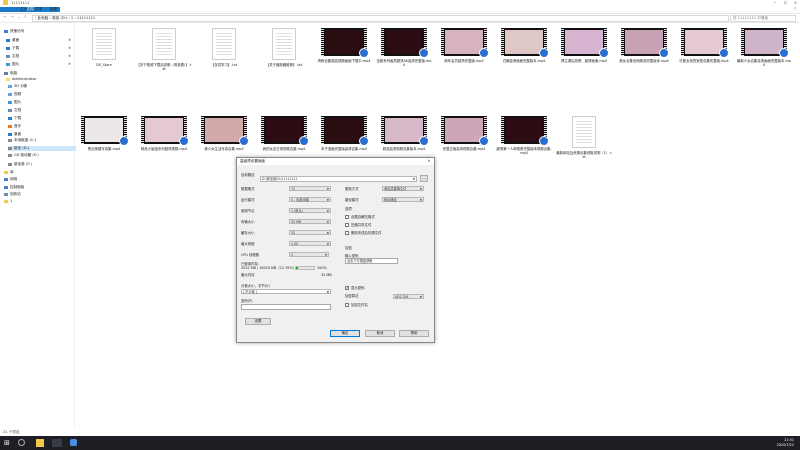 The image size is (800, 450). Describe the element at coordinates (42, 126) in the screenshot. I see `sidebar-item: 音乐` at that location.